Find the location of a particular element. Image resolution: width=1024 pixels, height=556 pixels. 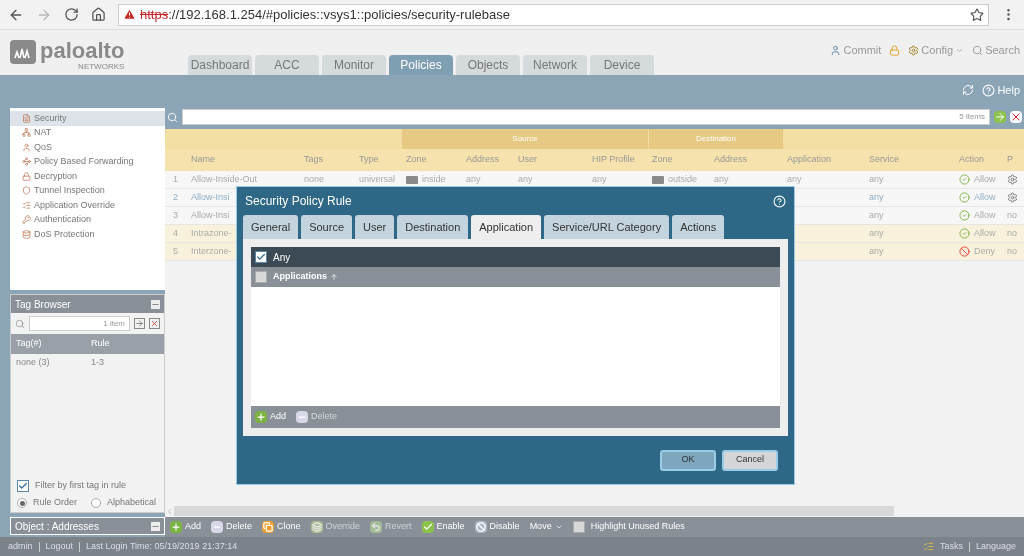

language-link: Language is located at coordinates (995, 546).